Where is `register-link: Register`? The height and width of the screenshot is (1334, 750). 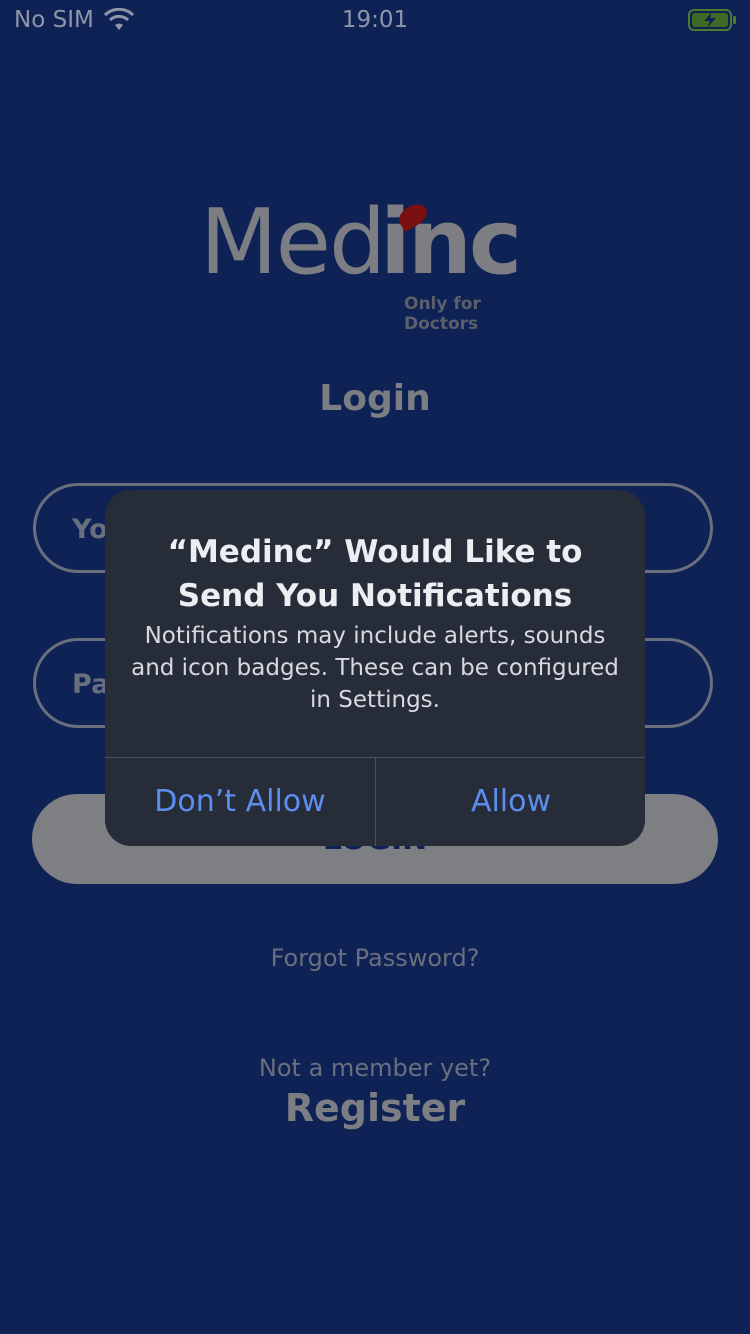 register-link: Register is located at coordinates (375, 1108).